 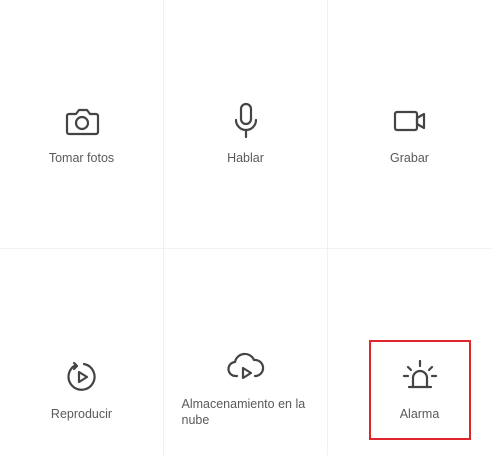 I want to click on cloud-play-icon, so click(x=246, y=367).